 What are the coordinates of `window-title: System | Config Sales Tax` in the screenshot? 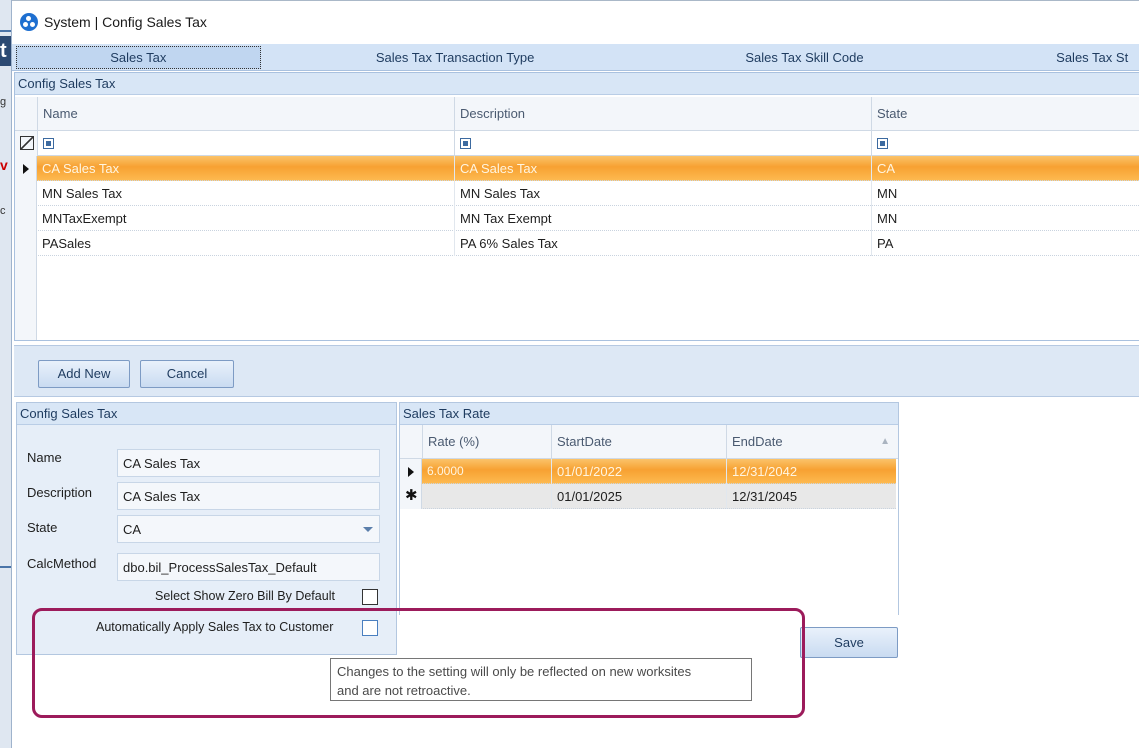 It's located at (125, 22).